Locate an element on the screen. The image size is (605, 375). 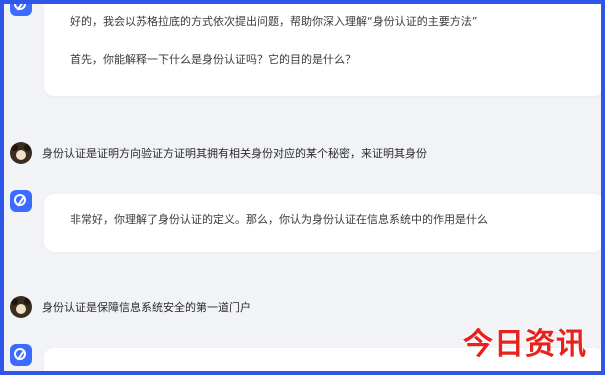
user-message-text: 身份认证是证明方向验证方证明其拥有相关身份对应的某个秘密，来证明其身份 is located at coordinates (234, 153).